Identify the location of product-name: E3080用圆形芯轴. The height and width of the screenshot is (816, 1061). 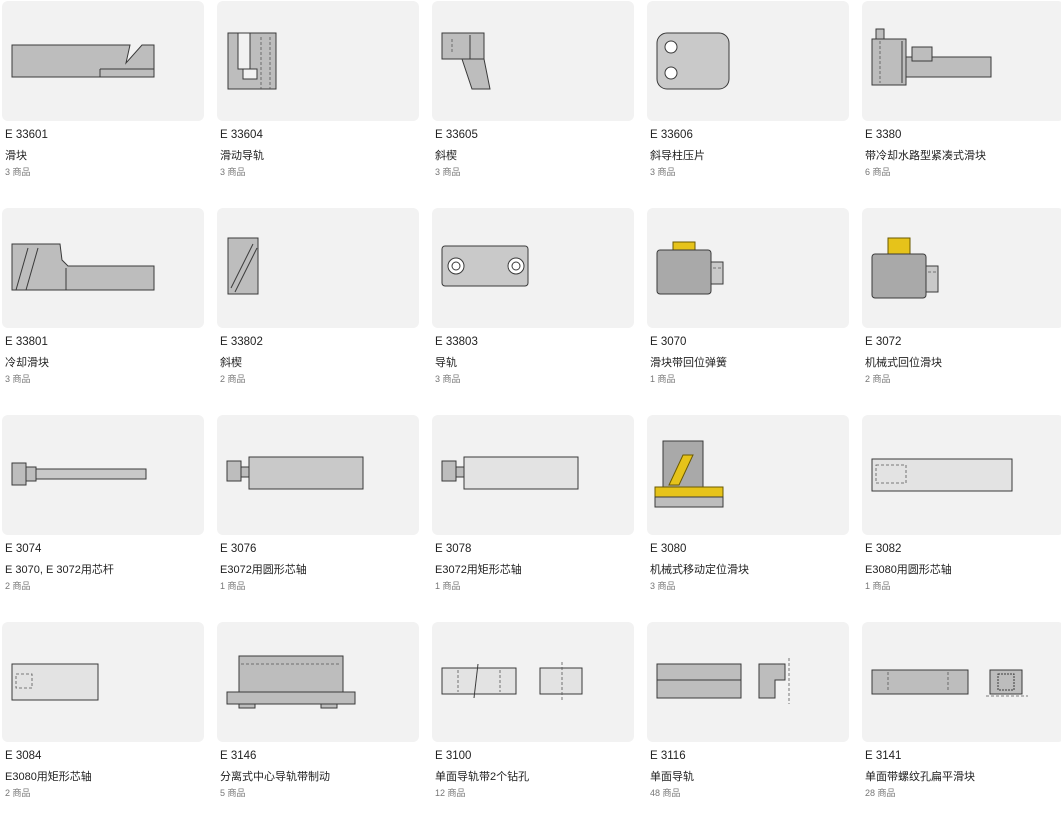
(908, 569).